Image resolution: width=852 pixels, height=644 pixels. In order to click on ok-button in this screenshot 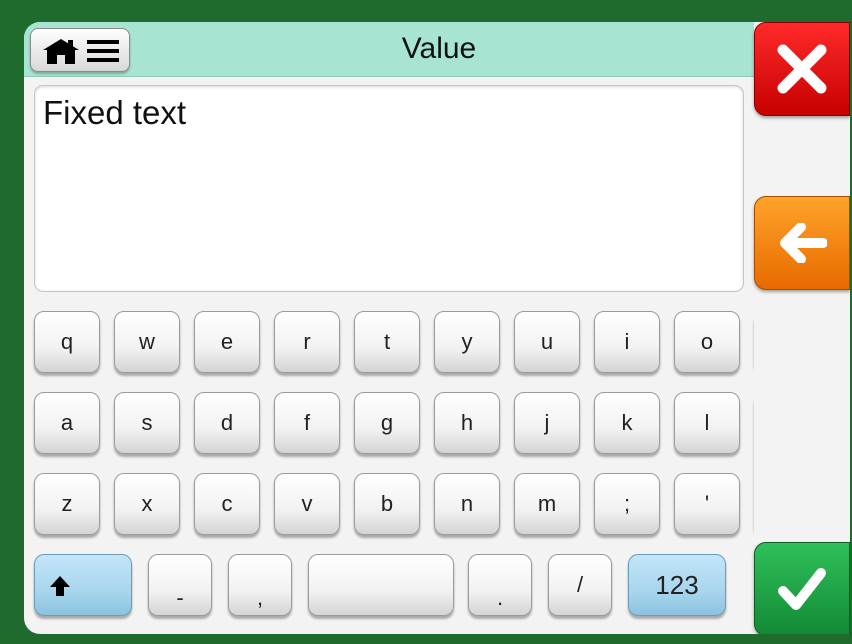, I will do `click(802, 588)`.